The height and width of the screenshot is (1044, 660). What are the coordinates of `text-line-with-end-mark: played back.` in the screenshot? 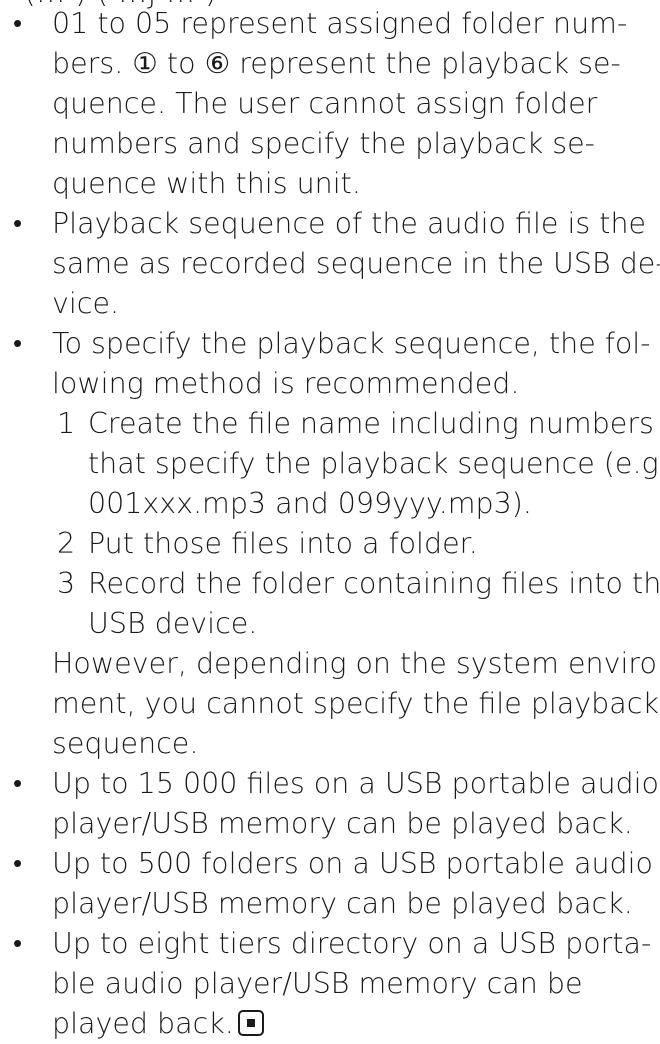 It's located at (352, 1024).